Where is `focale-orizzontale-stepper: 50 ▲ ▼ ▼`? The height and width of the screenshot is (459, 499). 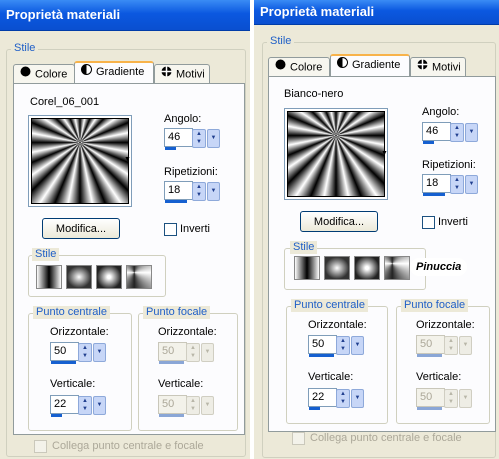
focale-orizzontale-stepper: 50 ▲ ▼ ▼ is located at coordinates (445, 346).